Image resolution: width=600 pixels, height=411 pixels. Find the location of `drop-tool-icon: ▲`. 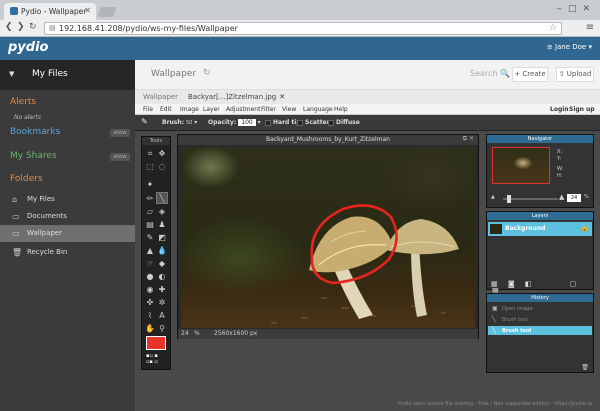

drop-tool-icon: ▲ is located at coordinates (150, 251).